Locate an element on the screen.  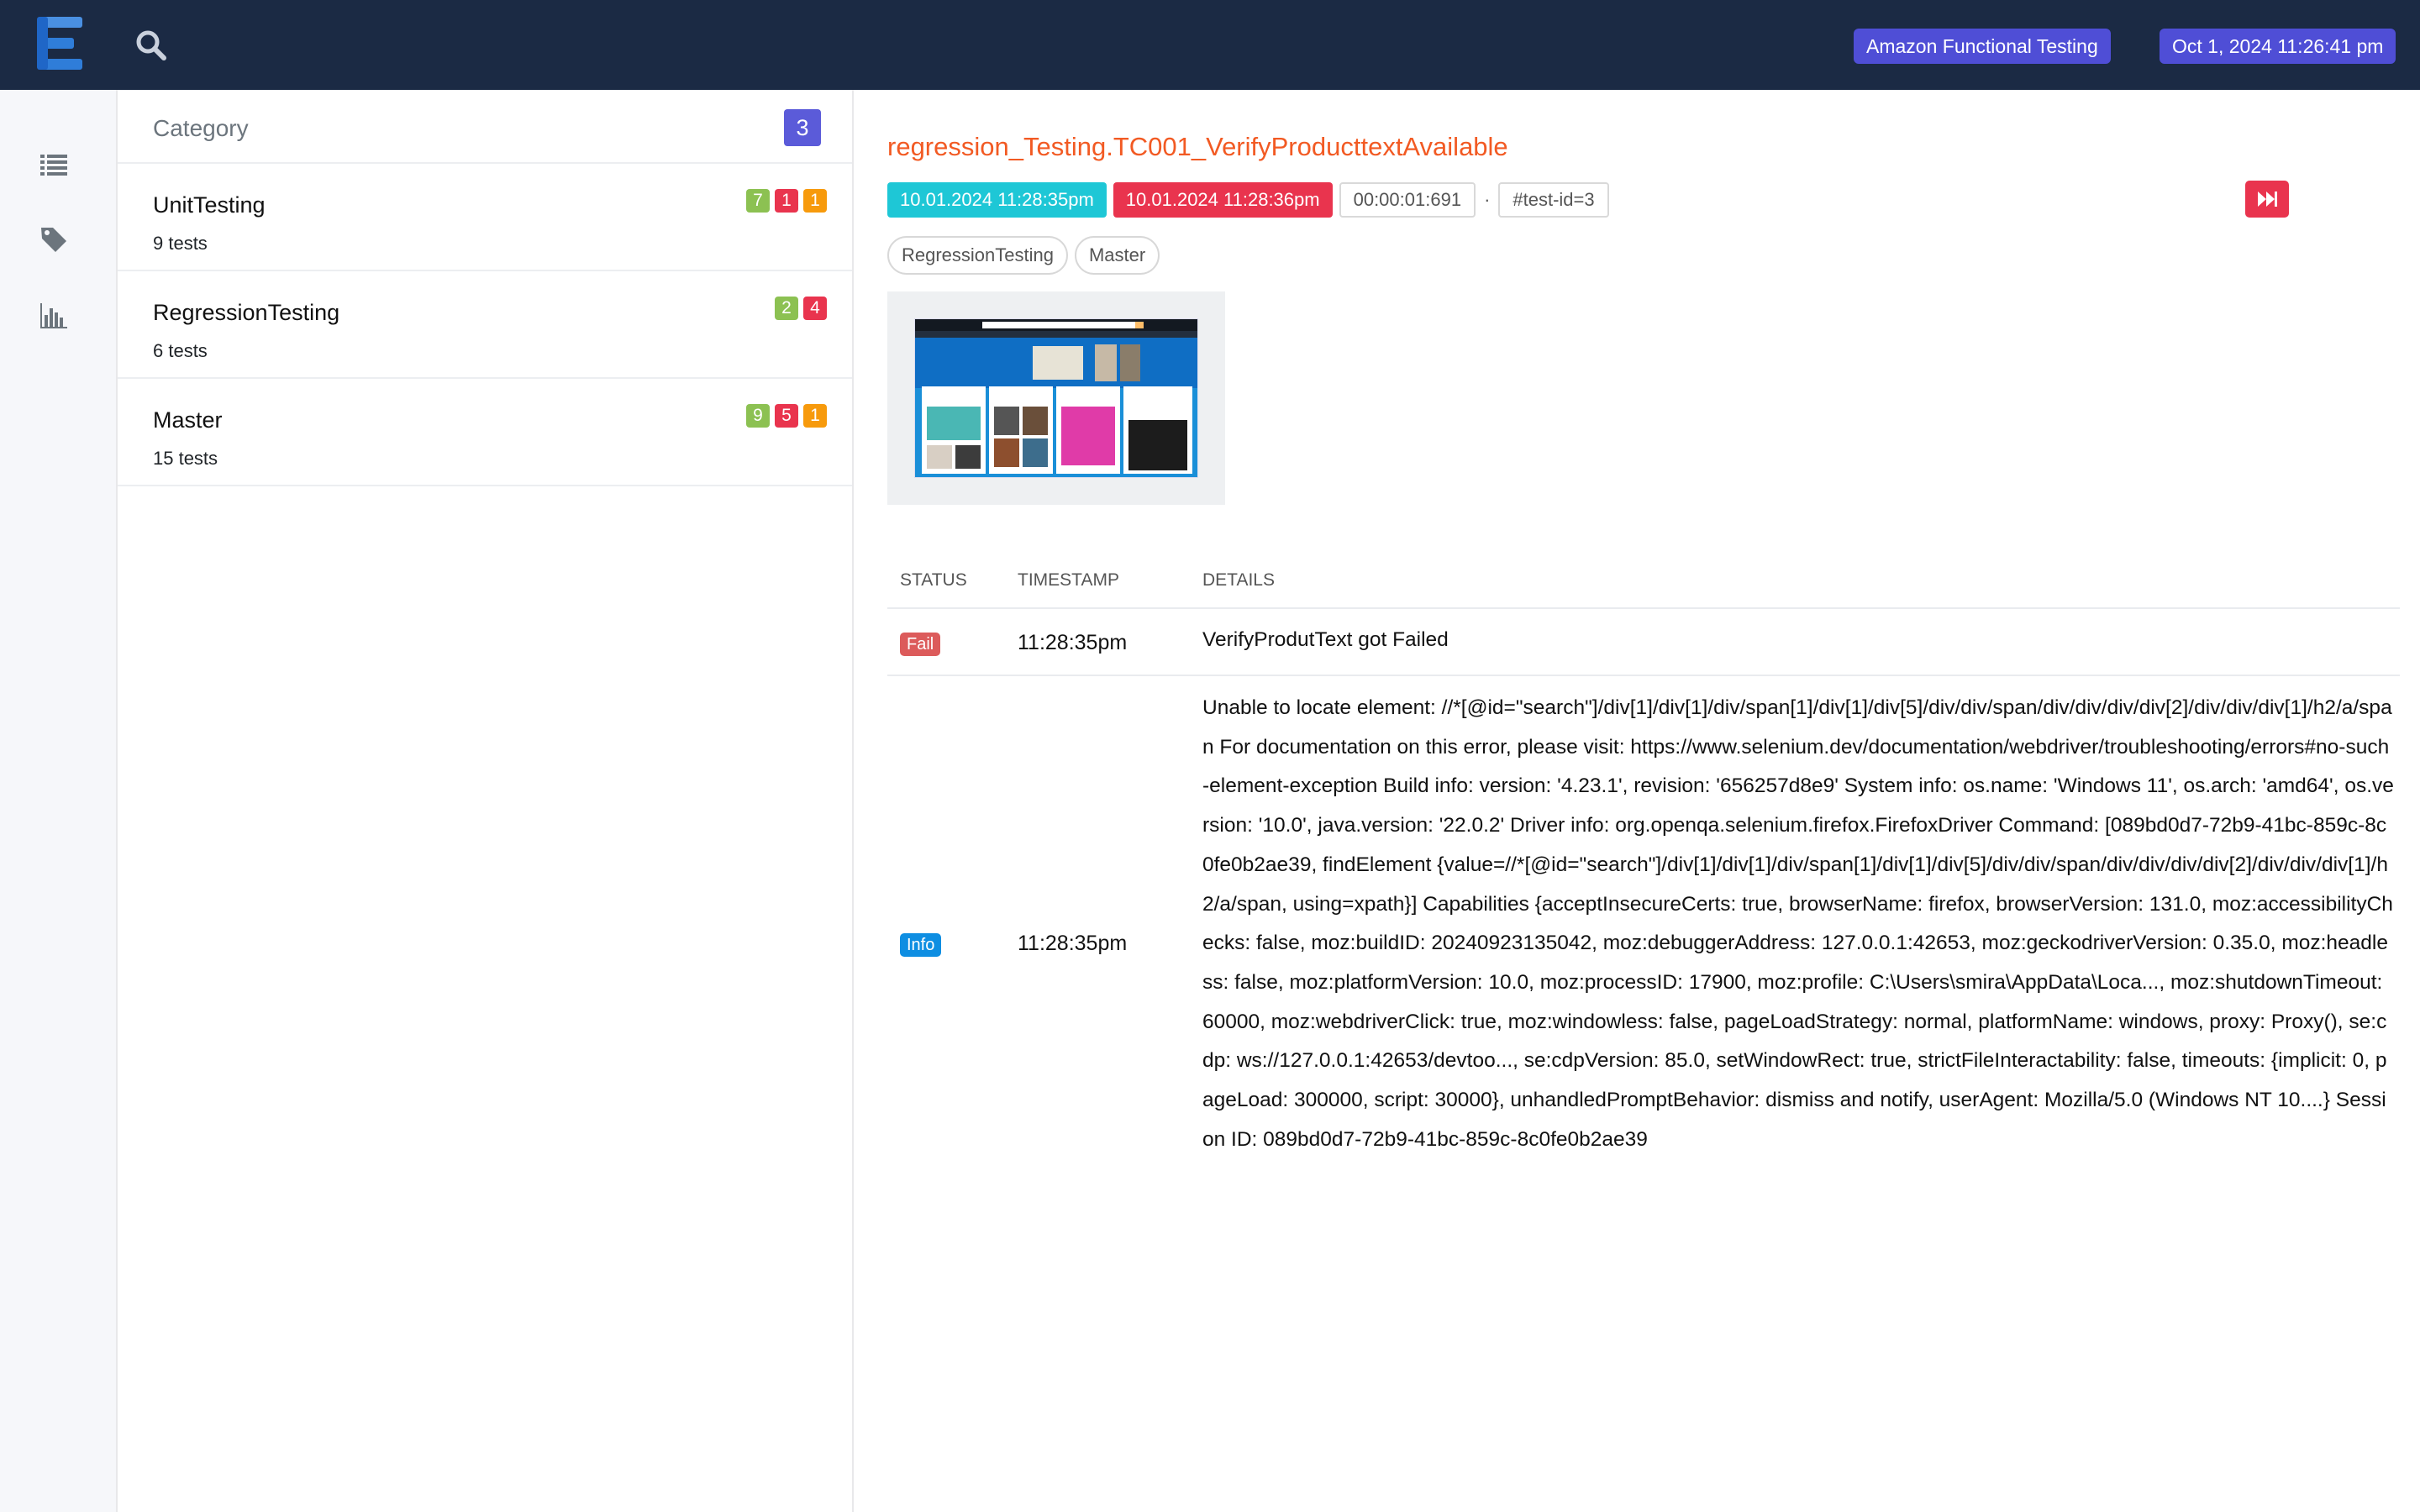
pass-count-badge: 9 is located at coordinates (758, 416).